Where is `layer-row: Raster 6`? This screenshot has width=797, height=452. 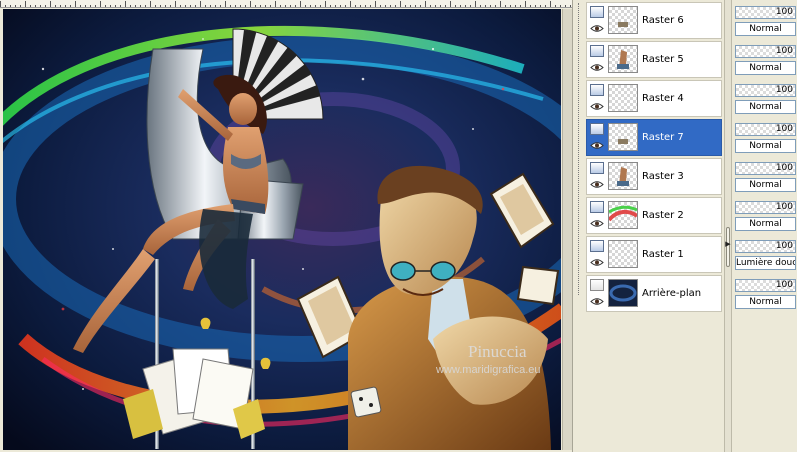
layer-row: Raster 6 is located at coordinates (654, 20).